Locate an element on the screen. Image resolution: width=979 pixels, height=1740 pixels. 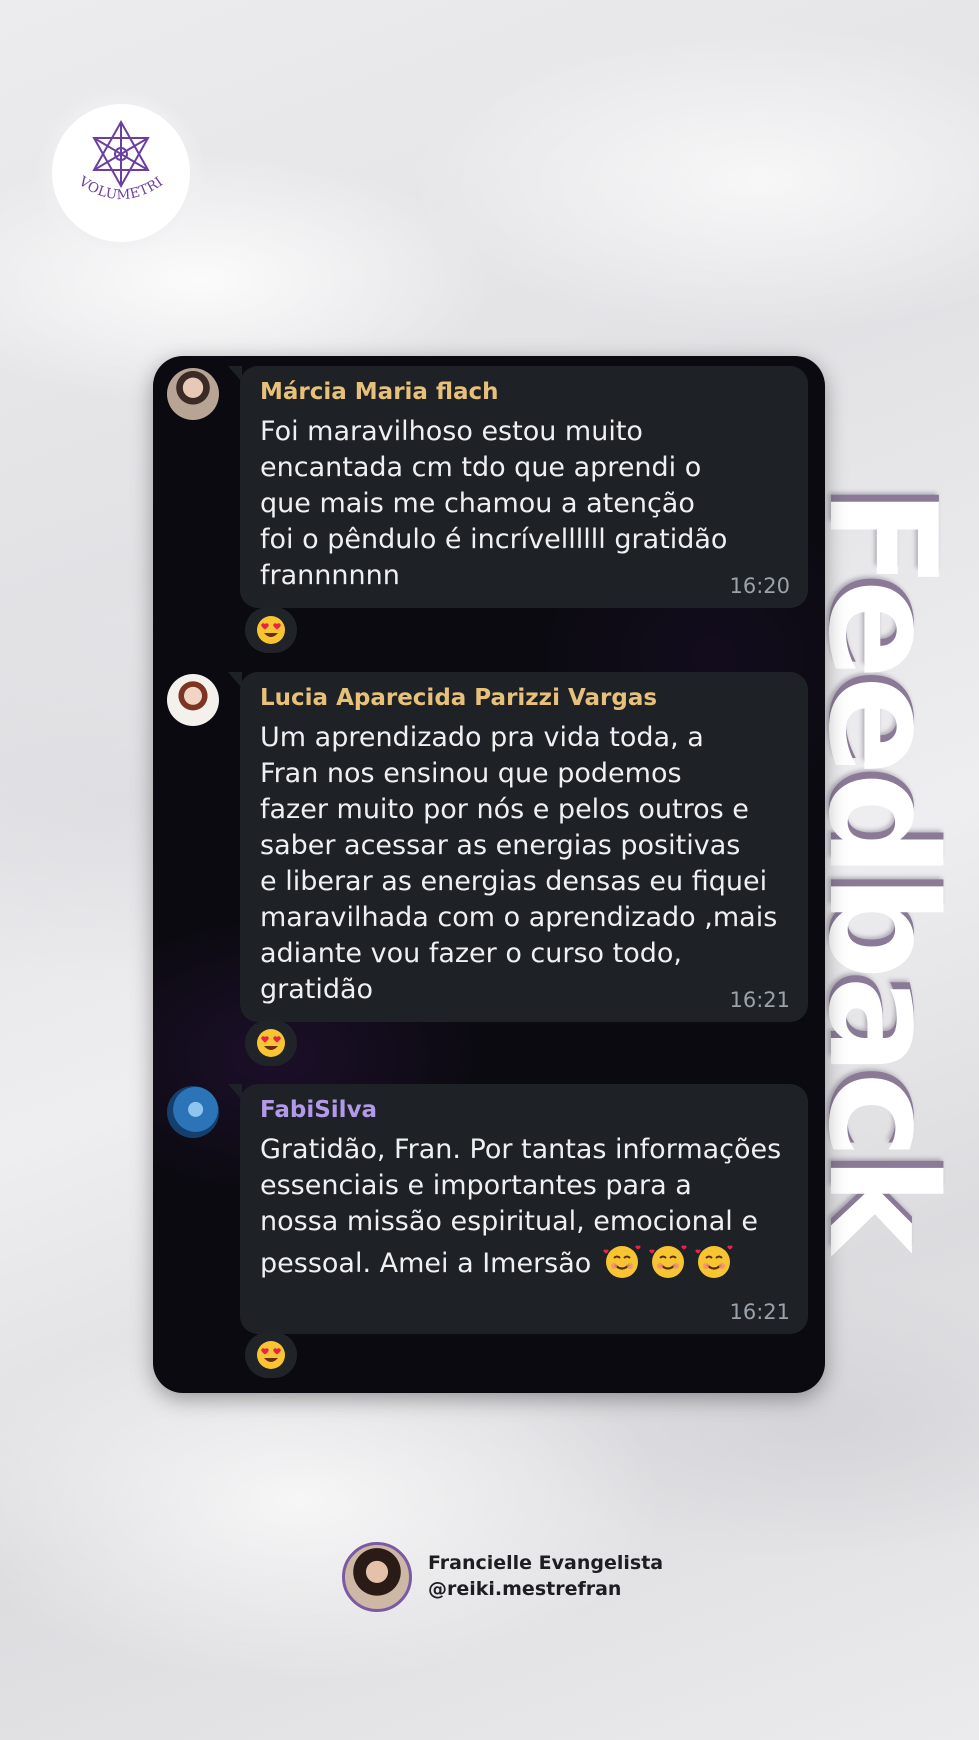
profile-handle: @reiki.mestrefran is located at coordinates (524, 1589).